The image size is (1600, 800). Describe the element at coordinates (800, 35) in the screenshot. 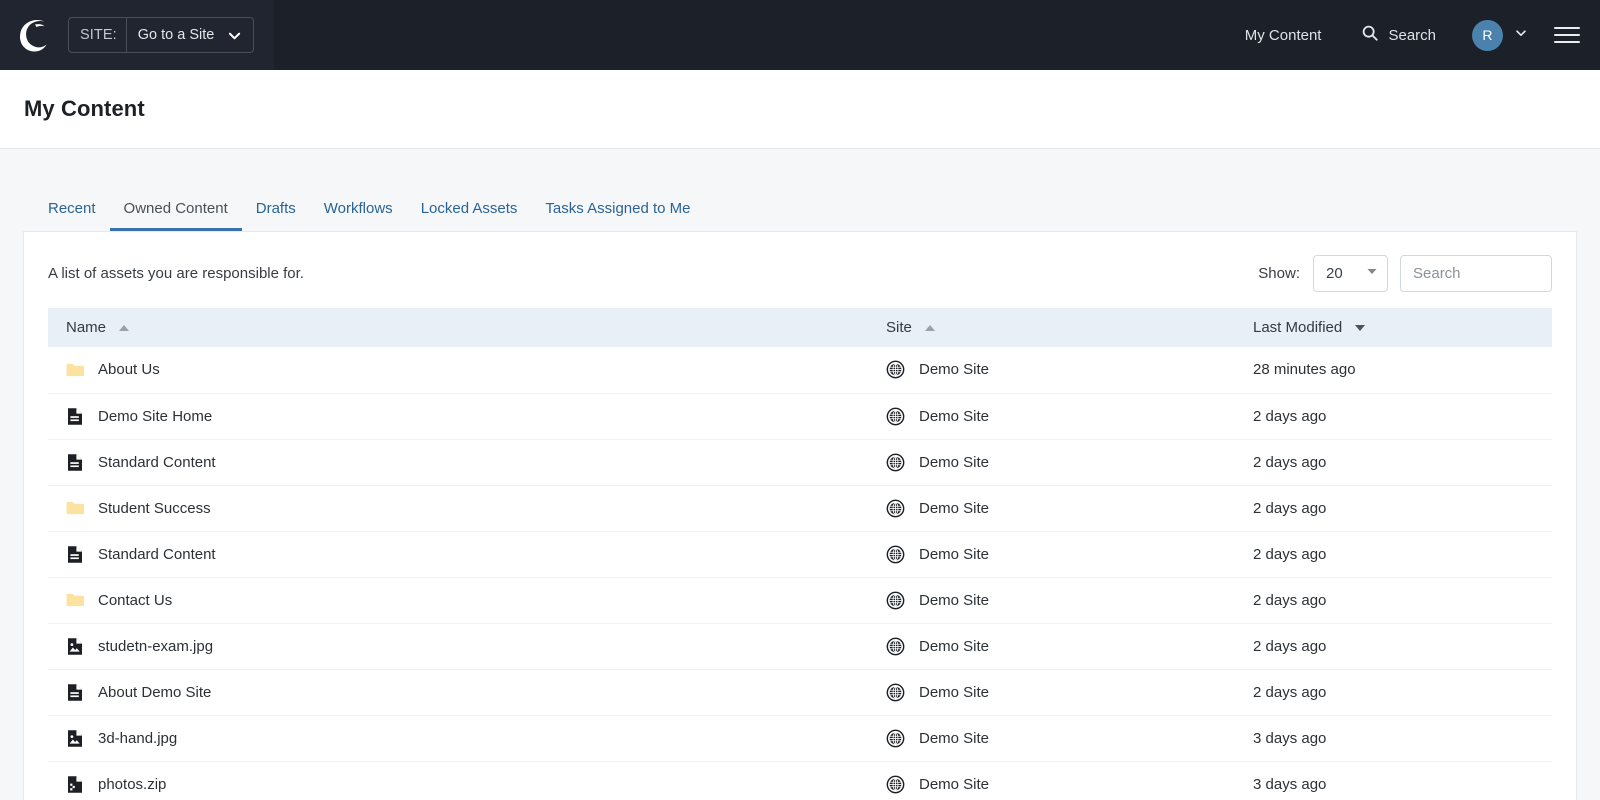

I see `top-navigation-bar: SITE: Go to a Site My Content Search R` at that location.